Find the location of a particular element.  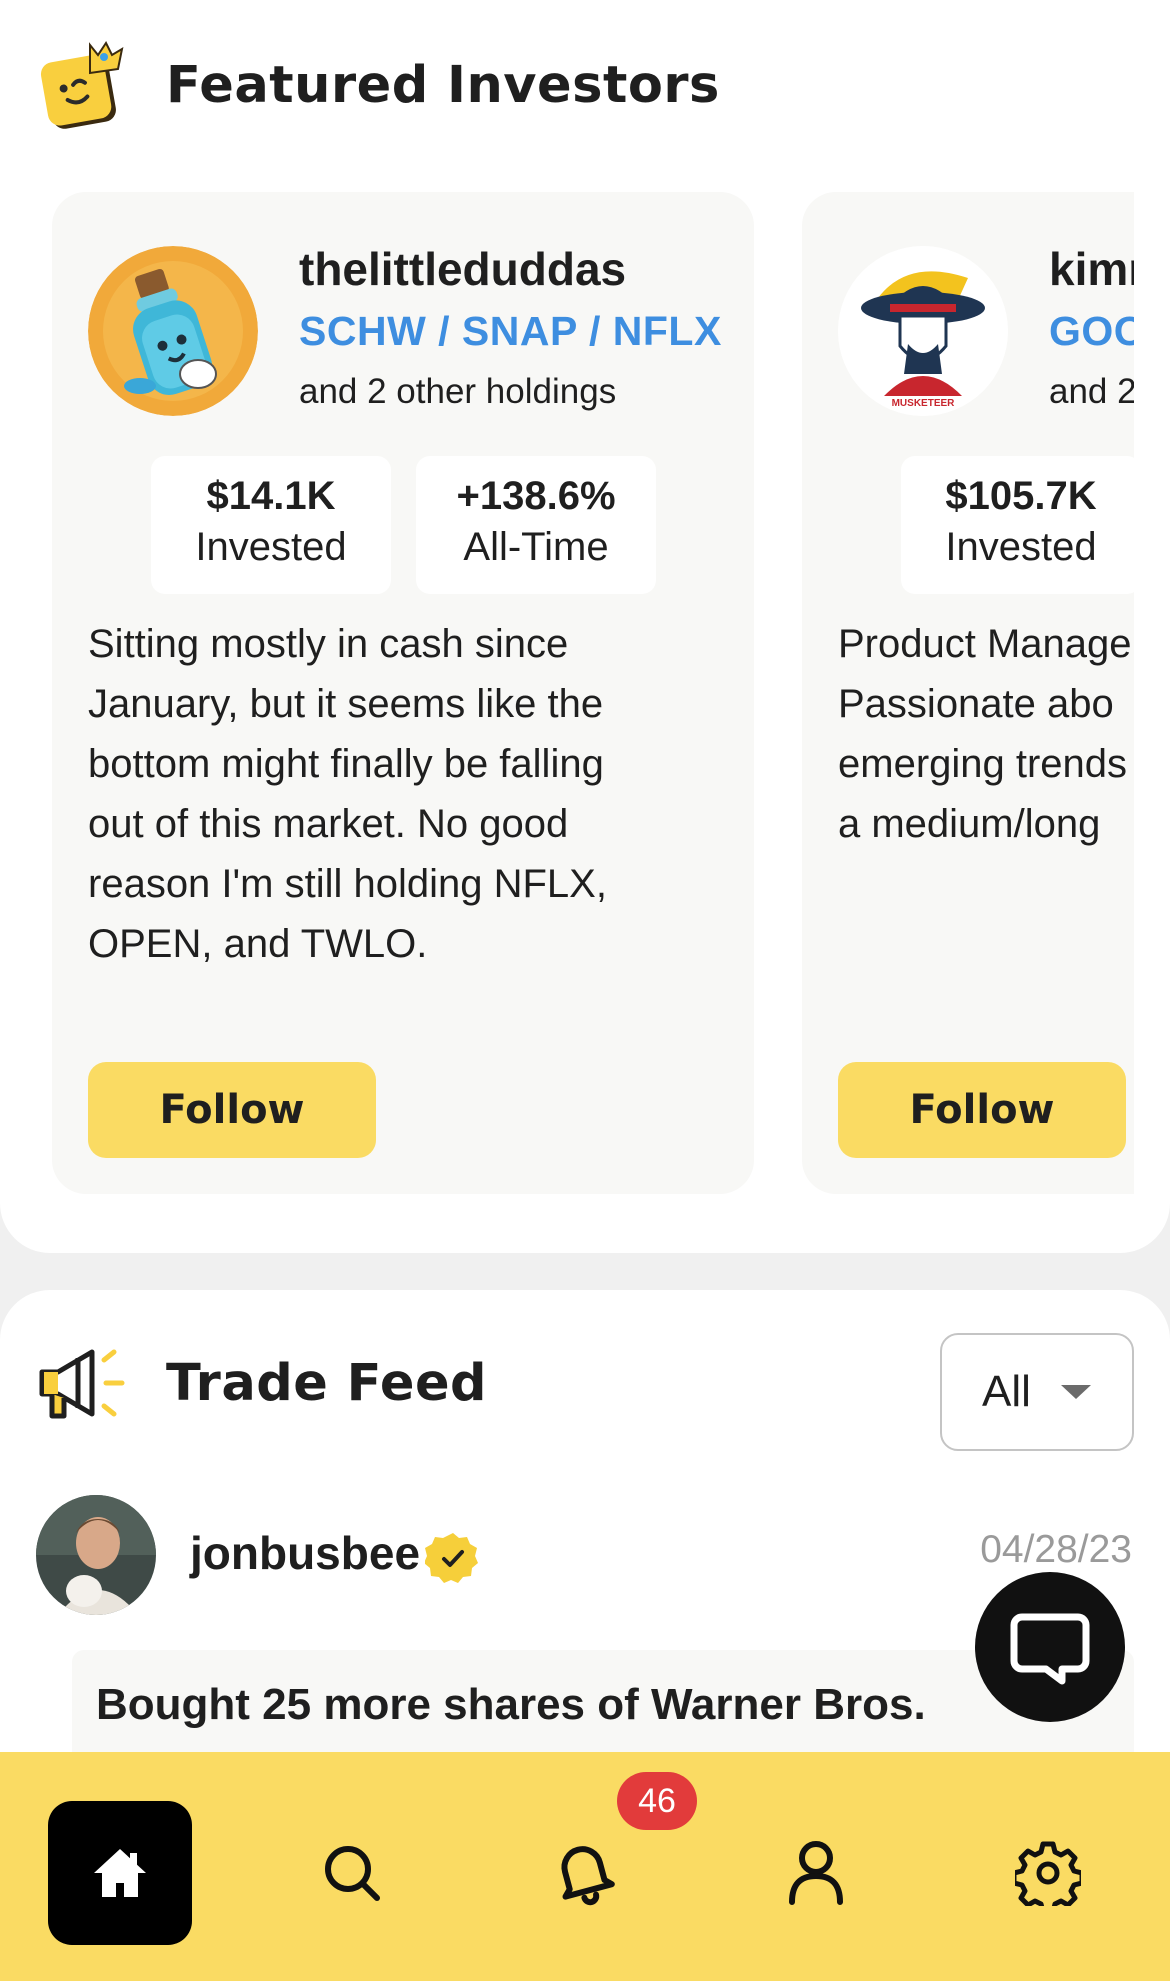

gear-icon is located at coordinates (1048, 1873).